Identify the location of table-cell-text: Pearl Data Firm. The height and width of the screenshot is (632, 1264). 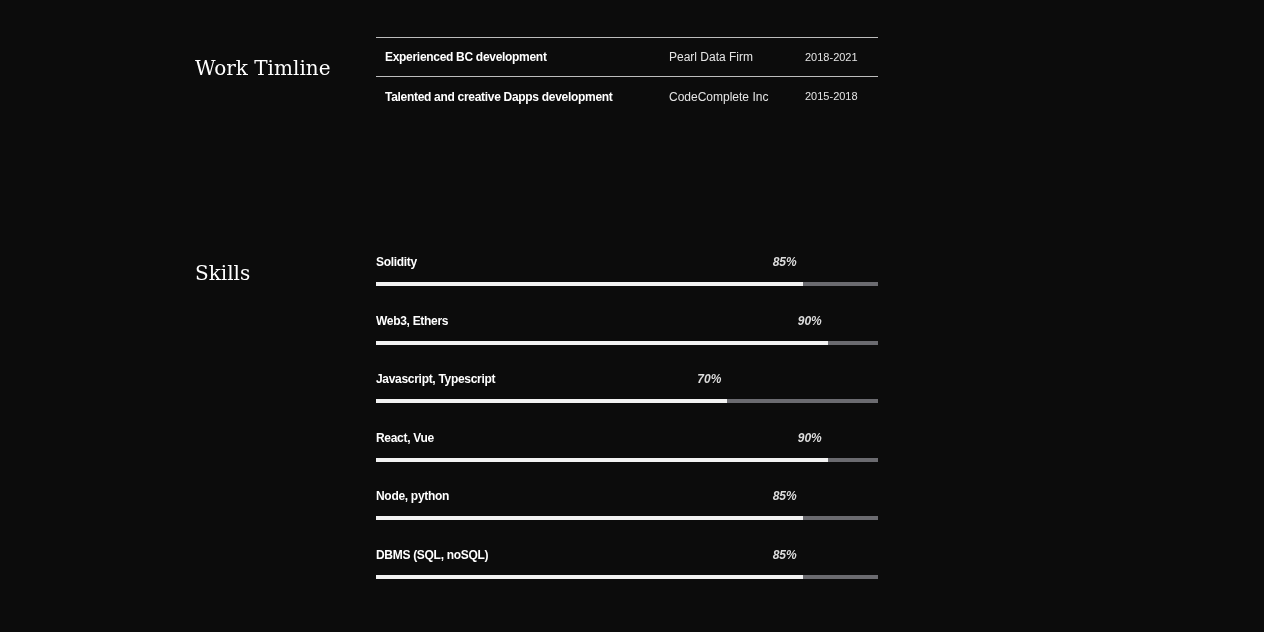
(712, 57).